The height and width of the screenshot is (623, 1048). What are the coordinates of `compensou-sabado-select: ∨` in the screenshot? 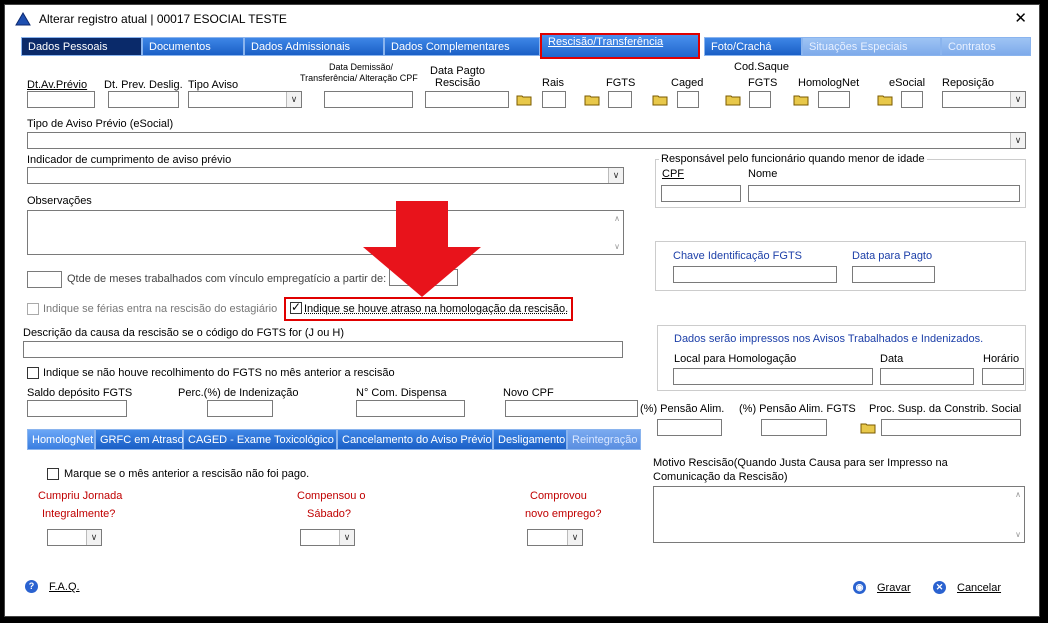 It's located at (327, 537).